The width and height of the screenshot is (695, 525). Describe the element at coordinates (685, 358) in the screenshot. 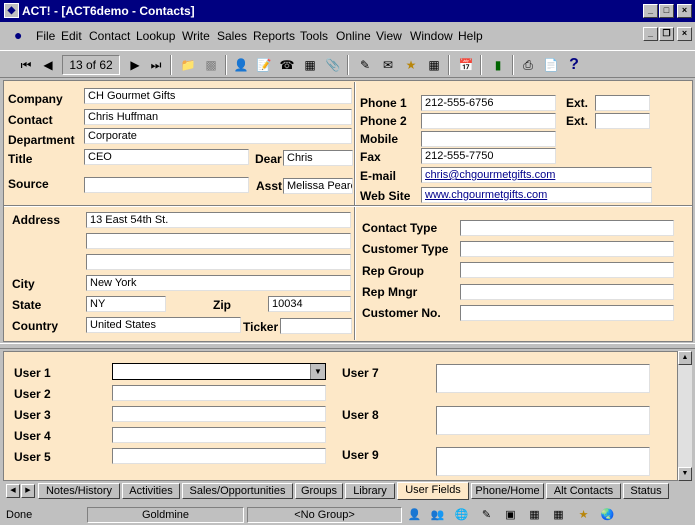

I see `scroll-up-icon: ▲` at that location.